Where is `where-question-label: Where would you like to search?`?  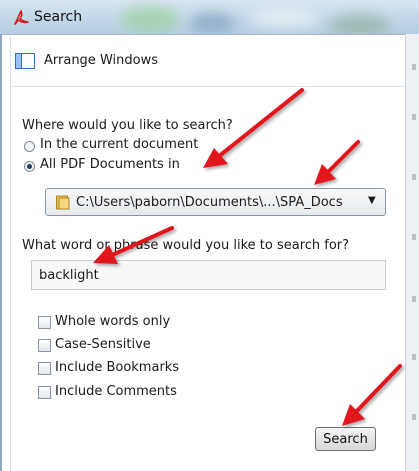
where-question-label: Where would you like to search? is located at coordinates (127, 125).